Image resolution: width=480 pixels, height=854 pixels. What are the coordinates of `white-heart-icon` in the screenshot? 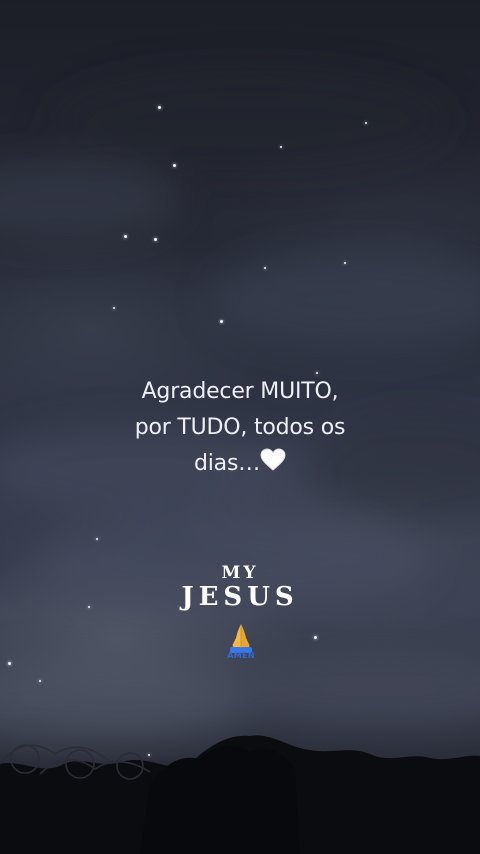 It's located at (273, 466).